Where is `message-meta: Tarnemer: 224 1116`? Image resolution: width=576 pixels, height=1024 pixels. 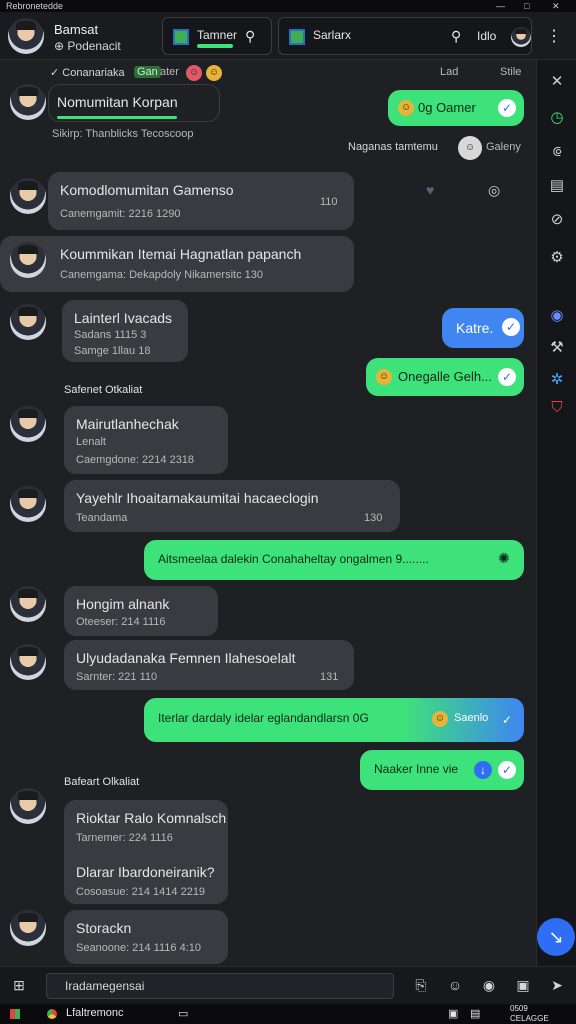
message-meta: Tarnemer: 224 1116 is located at coordinates (124, 838).